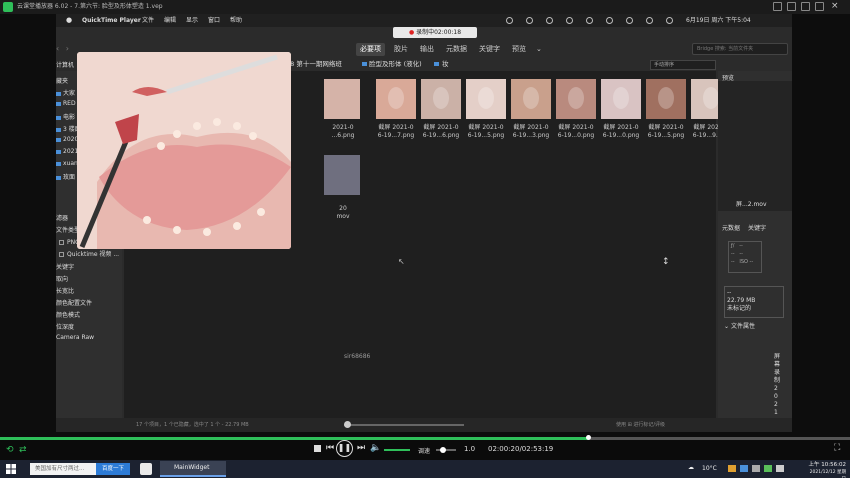 The width and height of the screenshot is (850, 478). What do you see at coordinates (443, 450) in the screenshot?
I see `speed-knob` at bounding box center [443, 450].